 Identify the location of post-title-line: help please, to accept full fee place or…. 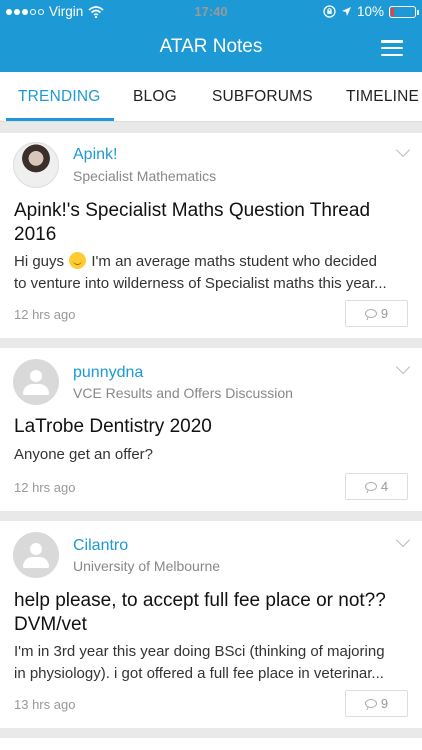
(200, 600).